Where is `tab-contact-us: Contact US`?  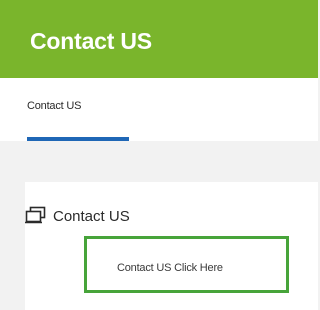
tab-contact-us: Contact US is located at coordinates (82, 109).